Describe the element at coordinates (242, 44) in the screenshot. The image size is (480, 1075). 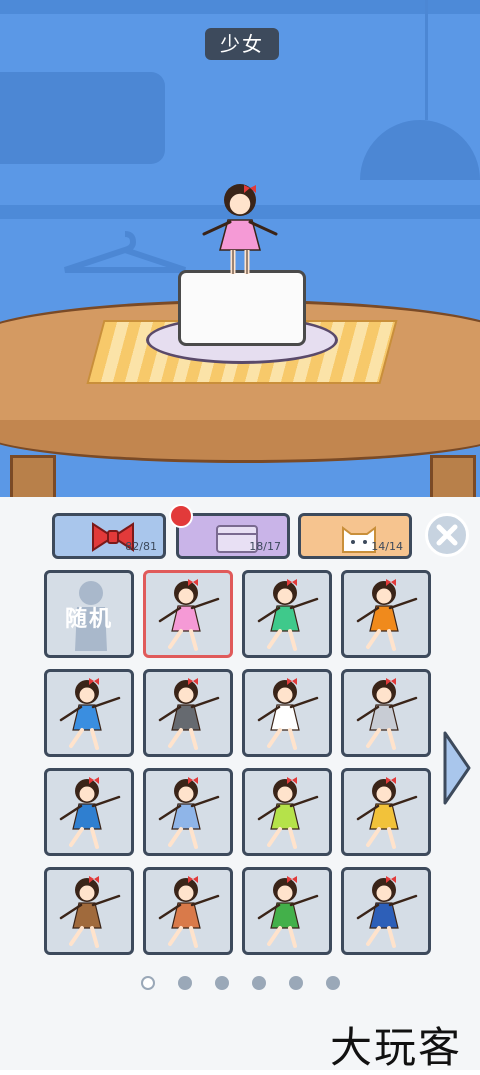
I see `character-title: 少女` at that location.